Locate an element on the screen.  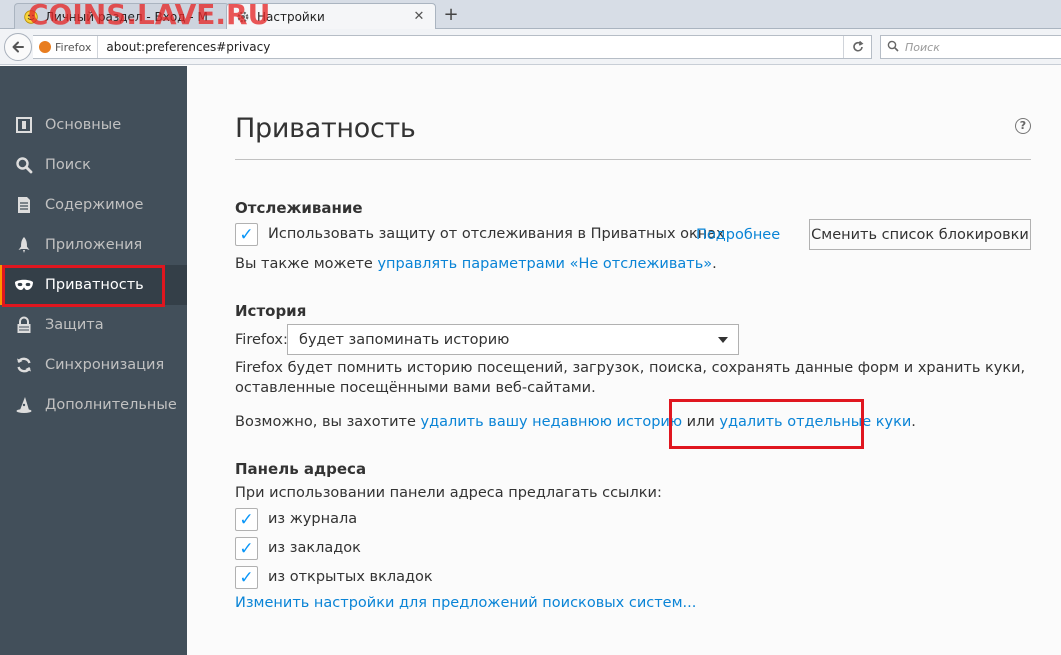
url-bar: Firefox about:preferences#privacy is located at coordinates (452, 47).